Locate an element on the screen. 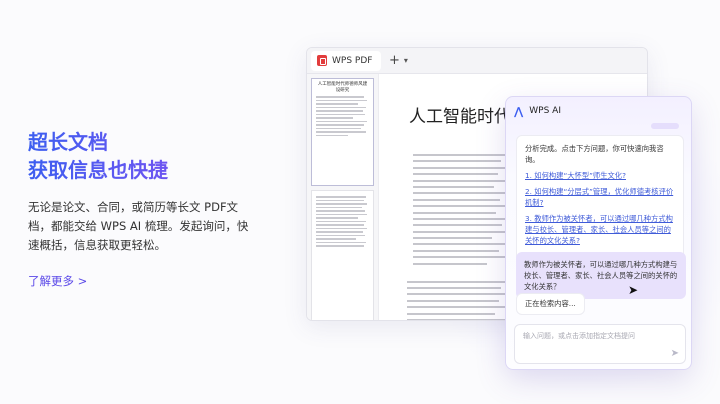  thumbnail-page-1: 人工智能时代师德师风建设研究 is located at coordinates (342, 132).